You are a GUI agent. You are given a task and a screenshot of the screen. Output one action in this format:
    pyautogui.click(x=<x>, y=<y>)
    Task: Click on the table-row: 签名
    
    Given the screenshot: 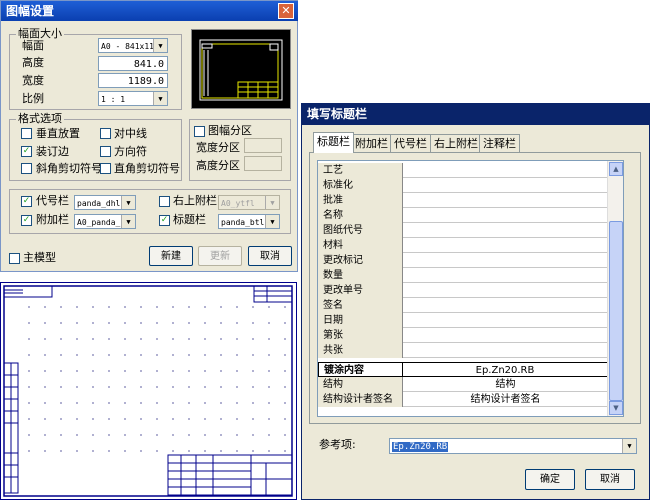 What is the action you would take?
    pyautogui.click(x=463, y=305)
    